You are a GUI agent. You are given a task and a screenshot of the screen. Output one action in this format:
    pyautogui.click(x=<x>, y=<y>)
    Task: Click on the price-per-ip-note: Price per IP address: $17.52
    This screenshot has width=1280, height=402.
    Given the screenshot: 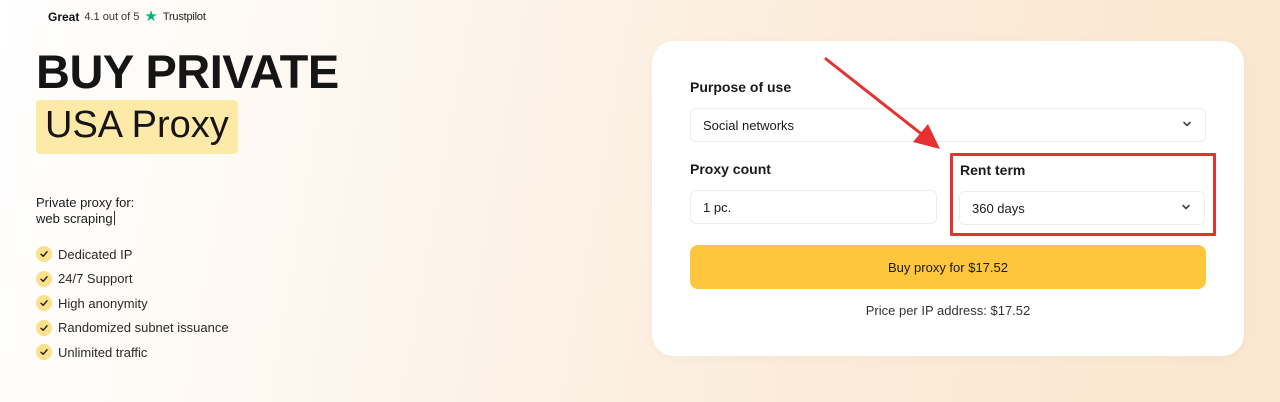 What is the action you would take?
    pyautogui.click(x=948, y=310)
    